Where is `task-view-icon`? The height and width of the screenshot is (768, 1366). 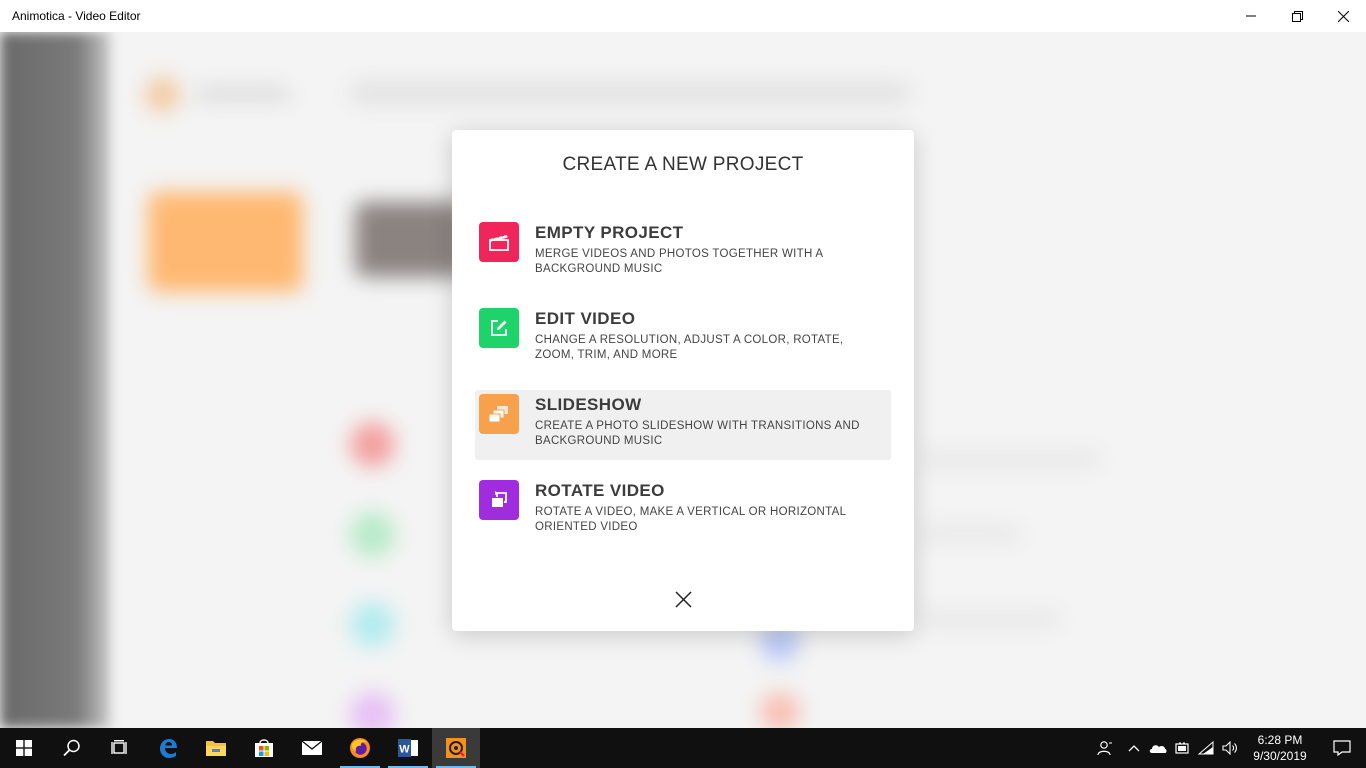
task-view-icon is located at coordinates (119, 747).